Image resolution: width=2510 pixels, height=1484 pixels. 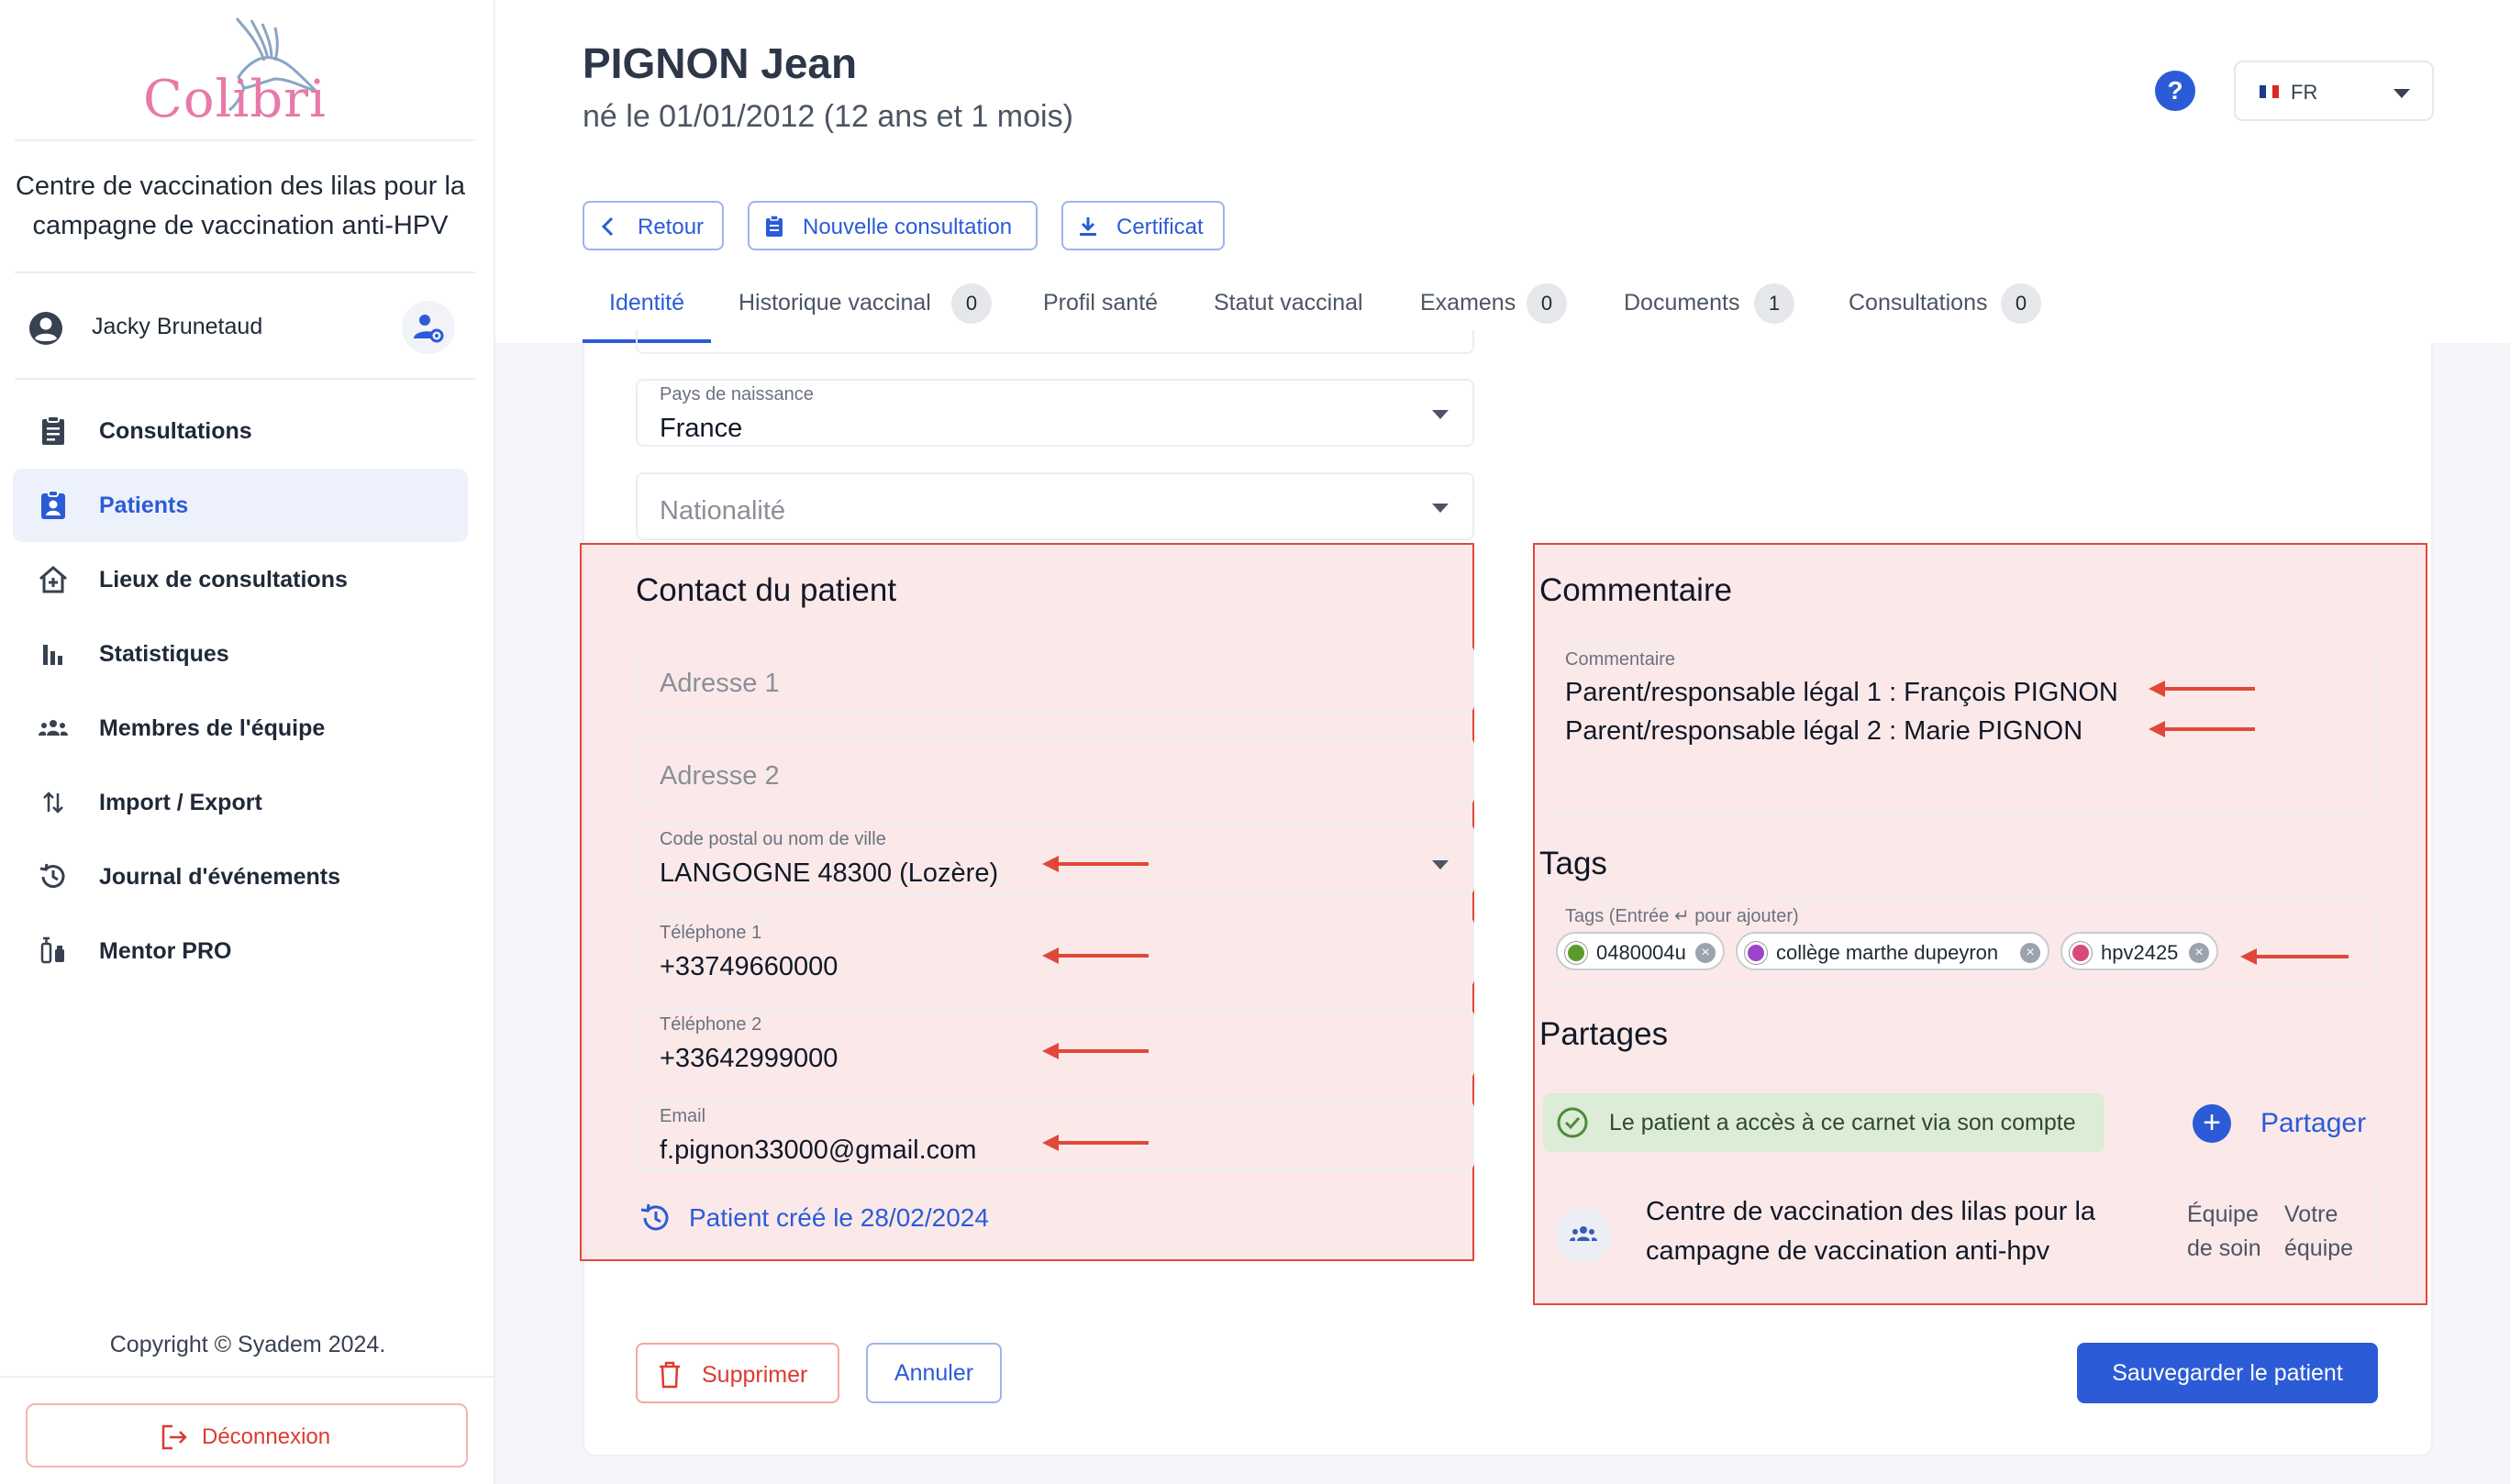 I want to click on trash-icon, so click(x=670, y=1375).